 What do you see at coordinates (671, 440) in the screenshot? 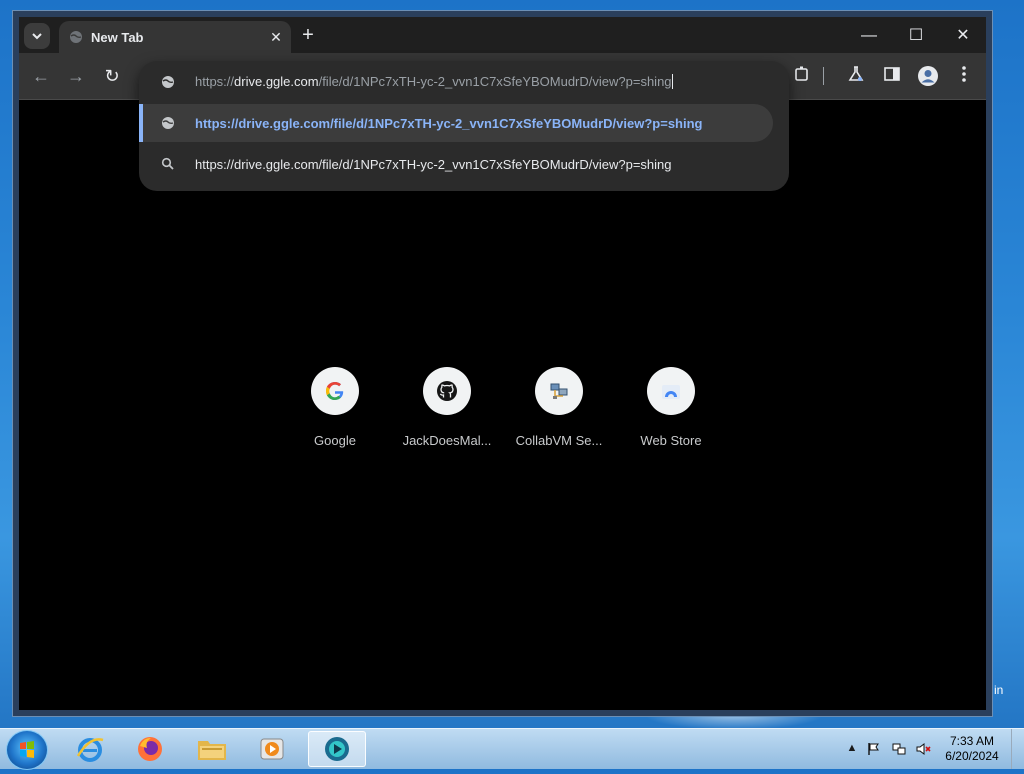
I see `shortcut-label: Web Store` at bounding box center [671, 440].